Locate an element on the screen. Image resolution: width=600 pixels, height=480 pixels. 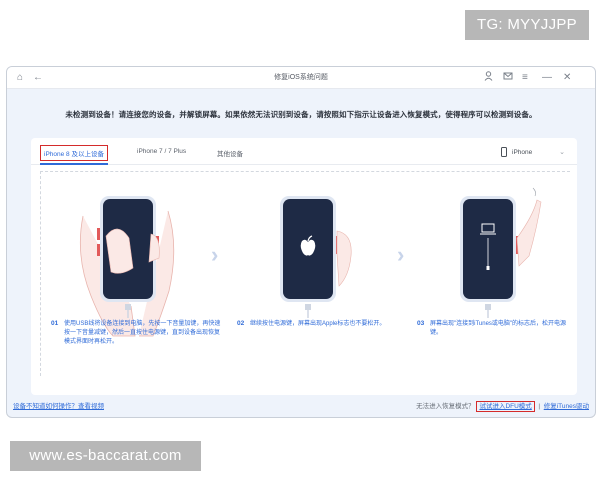
title-bar: ⌂ ← 修复iOS系统问题 ≡ — ✕ is located at coordinates (301, 78).